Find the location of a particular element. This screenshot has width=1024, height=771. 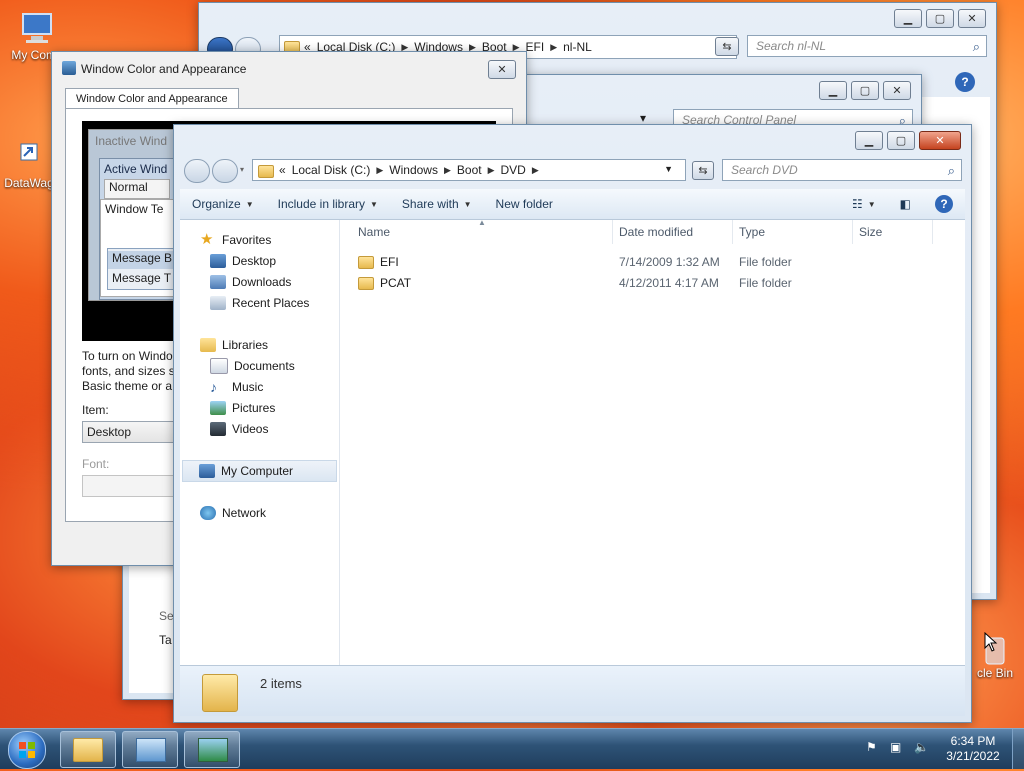

nav-downloads: Downloads is located at coordinates (274, 282).